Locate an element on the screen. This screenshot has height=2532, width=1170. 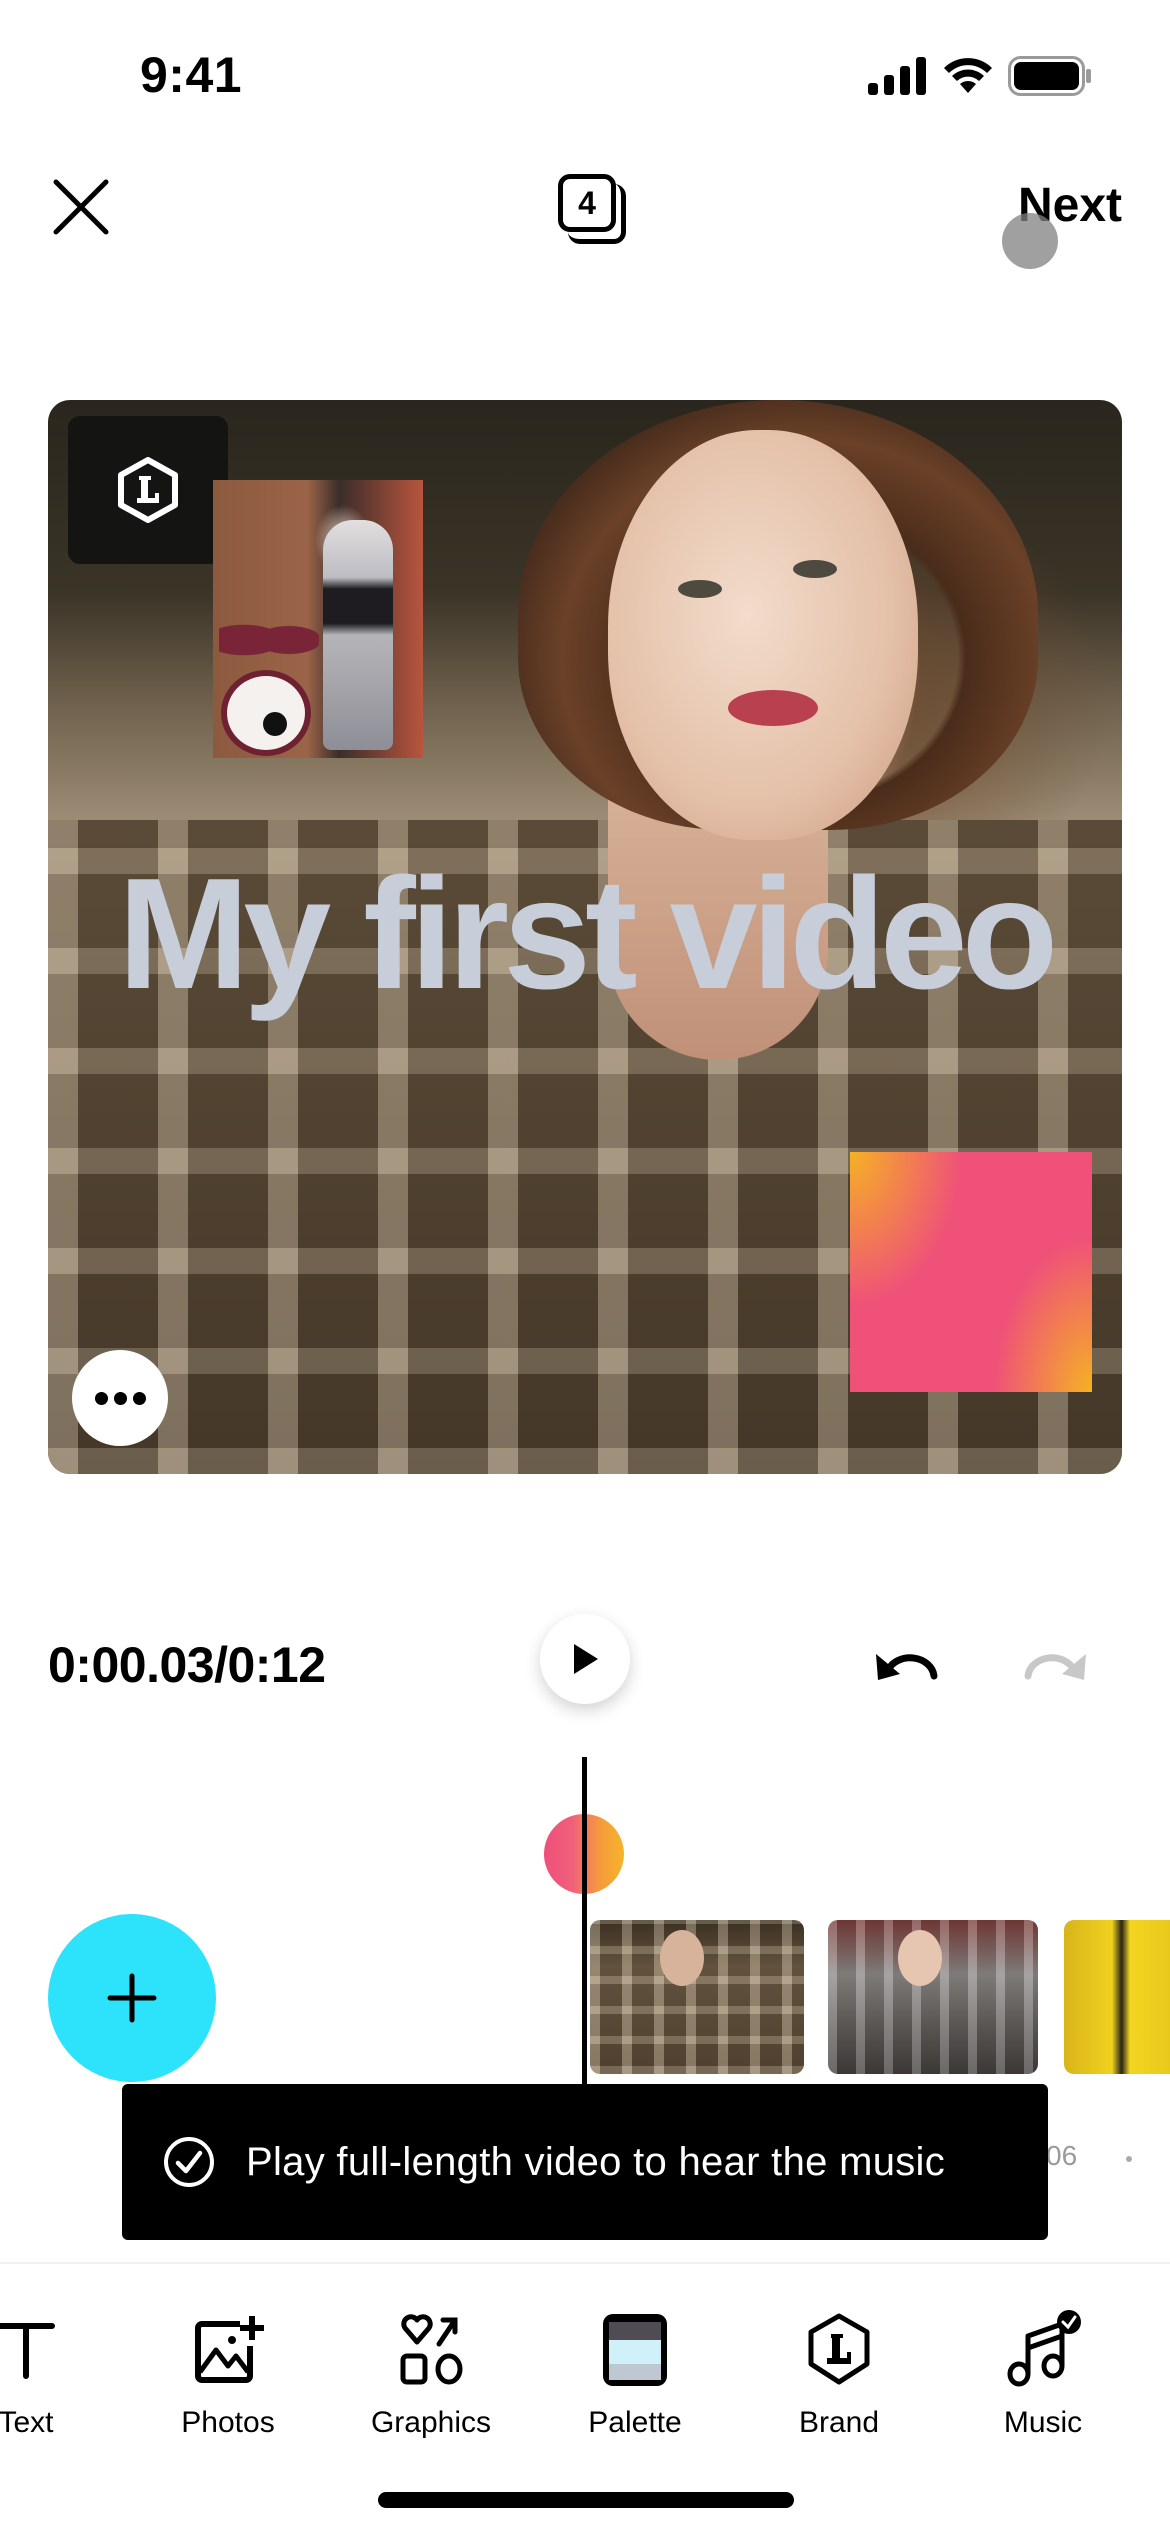
music-check-badge is located at coordinates (1069, 2322).